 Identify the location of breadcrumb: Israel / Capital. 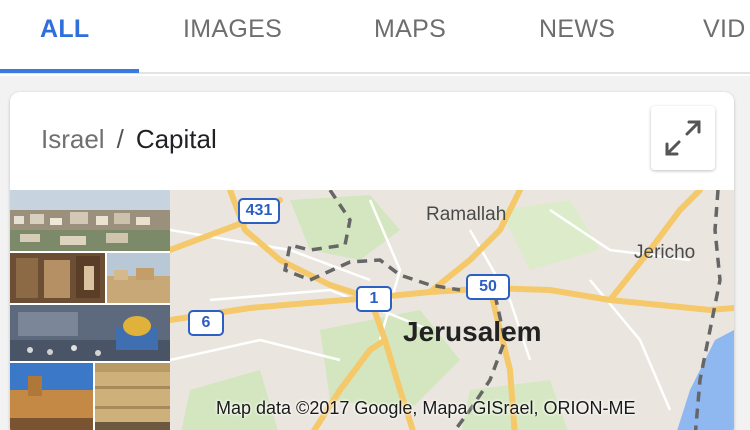
(129, 139).